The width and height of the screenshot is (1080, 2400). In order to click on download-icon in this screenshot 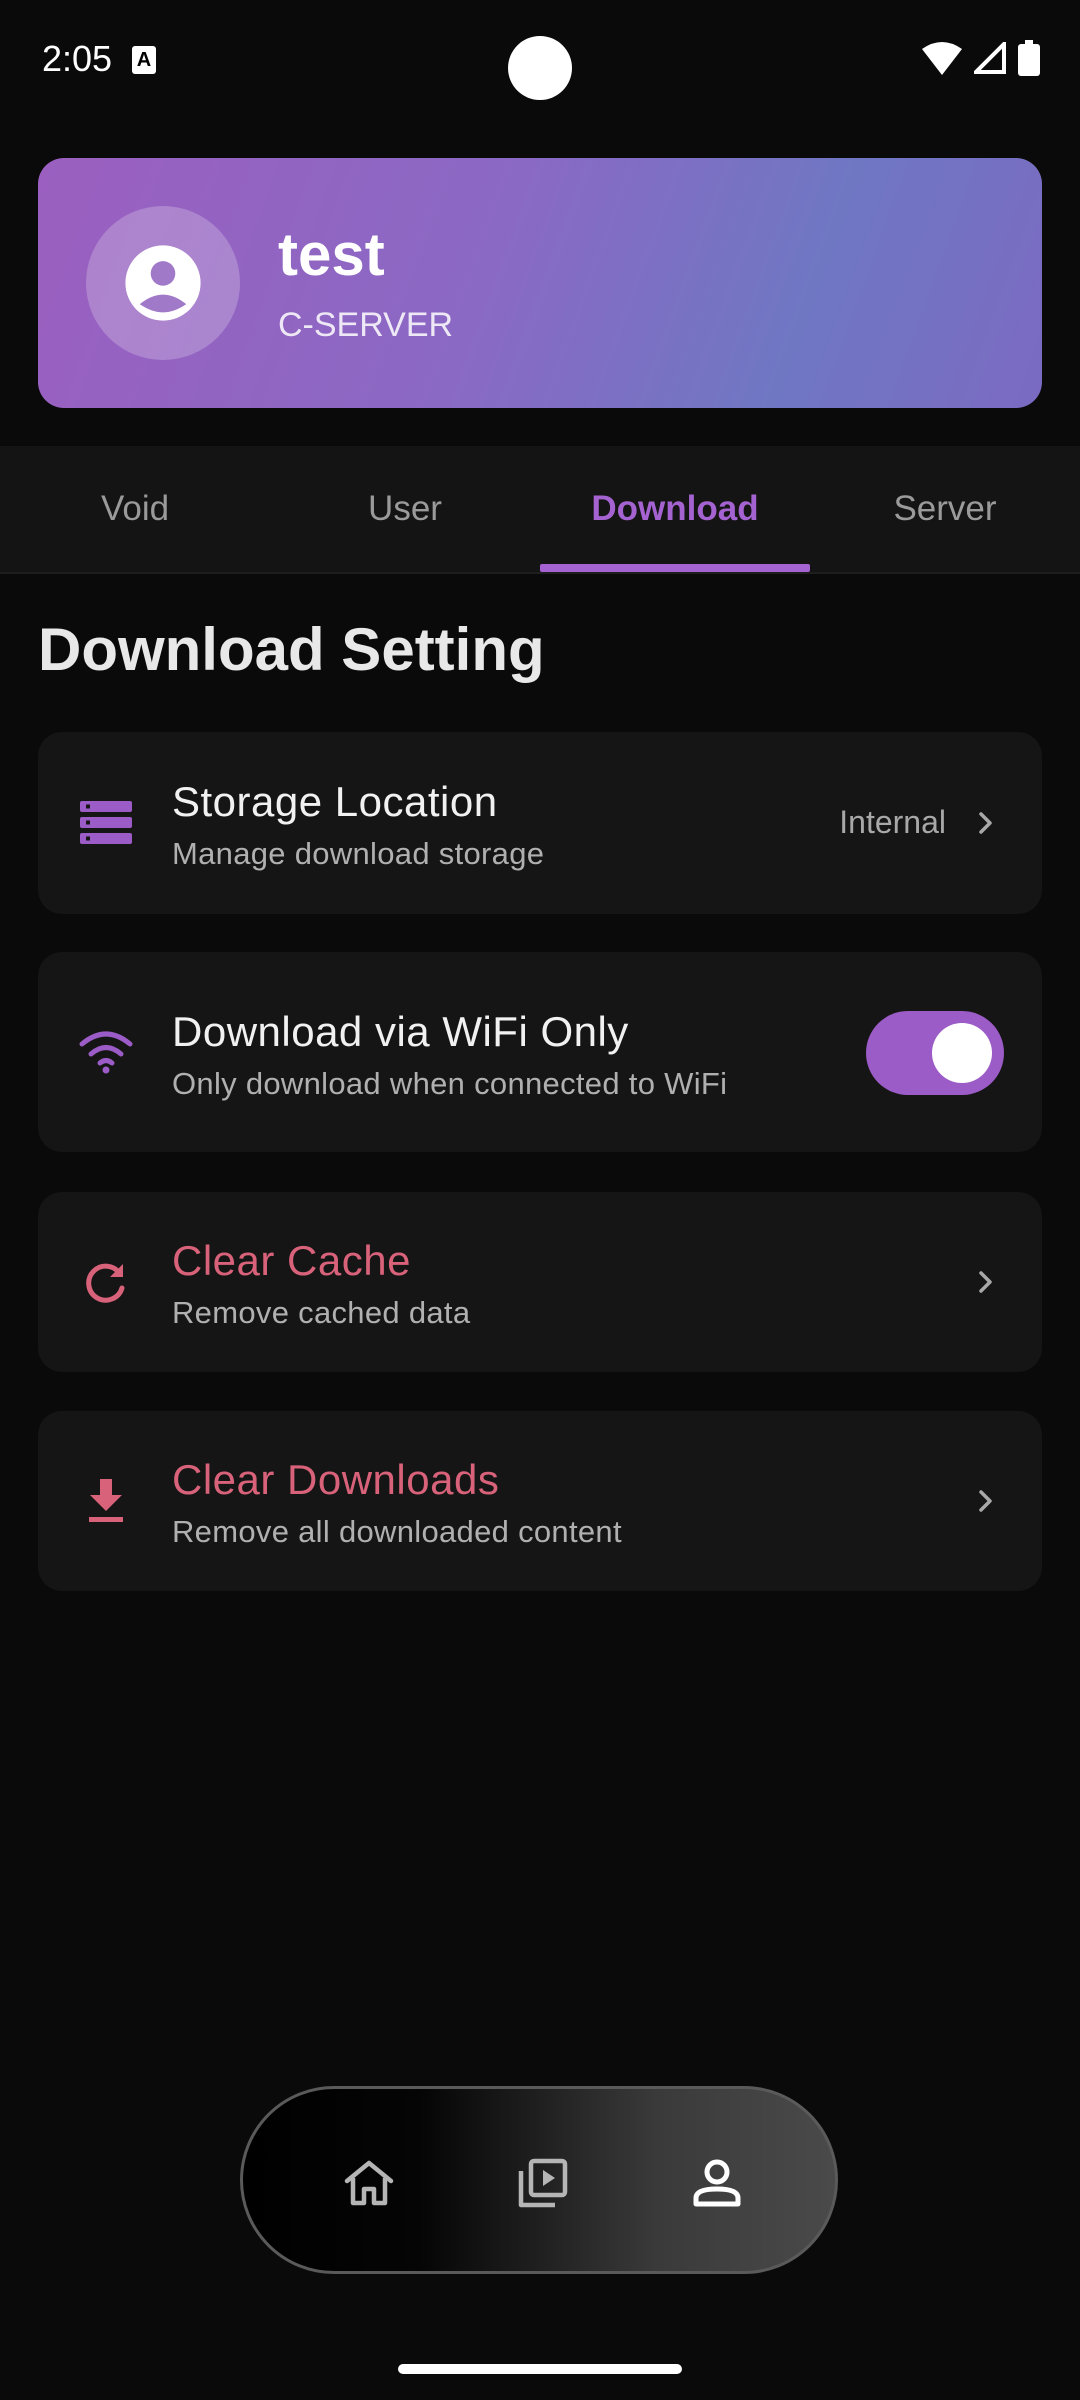, I will do `click(106, 1501)`.